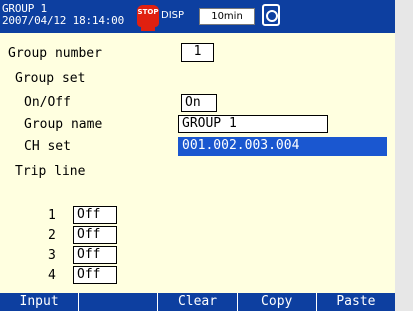 The image size is (413, 311). Describe the element at coordinates (55, 53) in the screenshot. I see `group-number-label: Group number` at that location.